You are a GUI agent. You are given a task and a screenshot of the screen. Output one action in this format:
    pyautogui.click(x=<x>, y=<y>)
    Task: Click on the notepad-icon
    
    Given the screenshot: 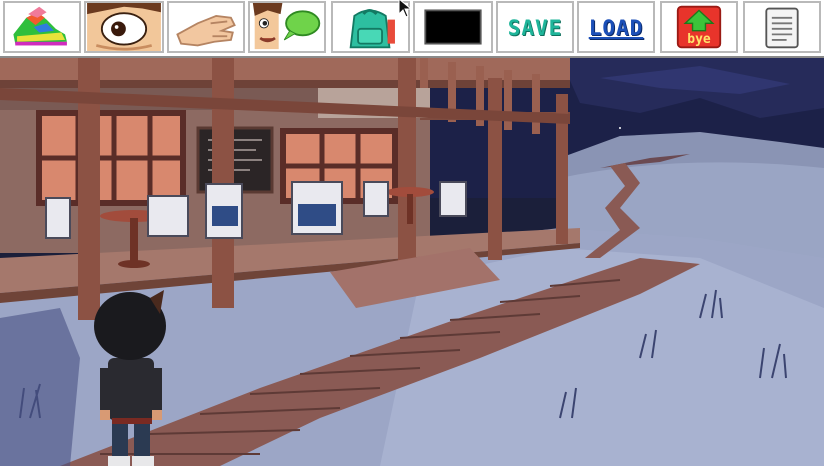 What is the action you would take?
    pyautogui.click(x=782, y=27)
    